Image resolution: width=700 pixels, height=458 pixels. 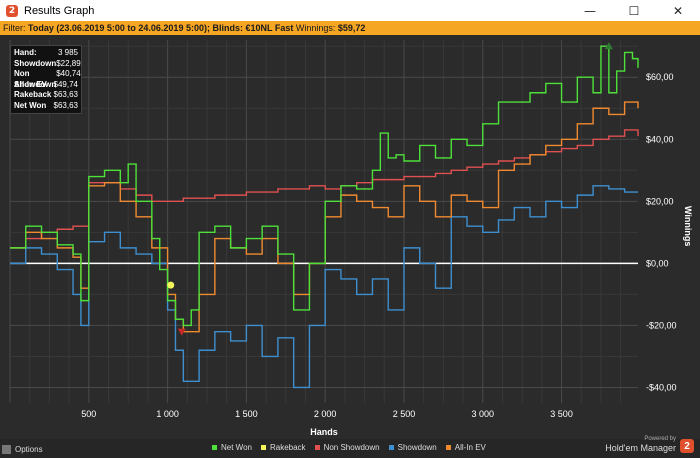 What do you see at coordinates (687, 446) in the screenshot?
I see `holdem-manager-logo: 2` at bounding box center [687, 446].